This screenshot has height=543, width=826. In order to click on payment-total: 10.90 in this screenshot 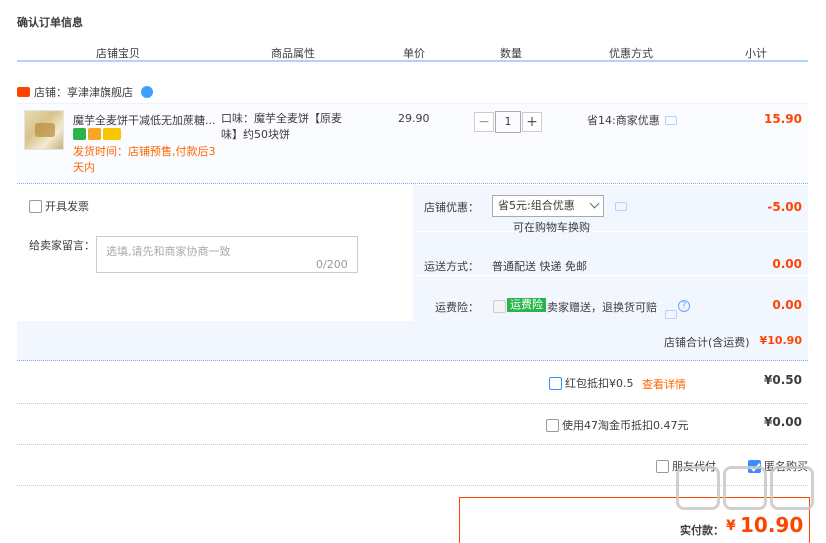, I will do `click(772, 525)`.